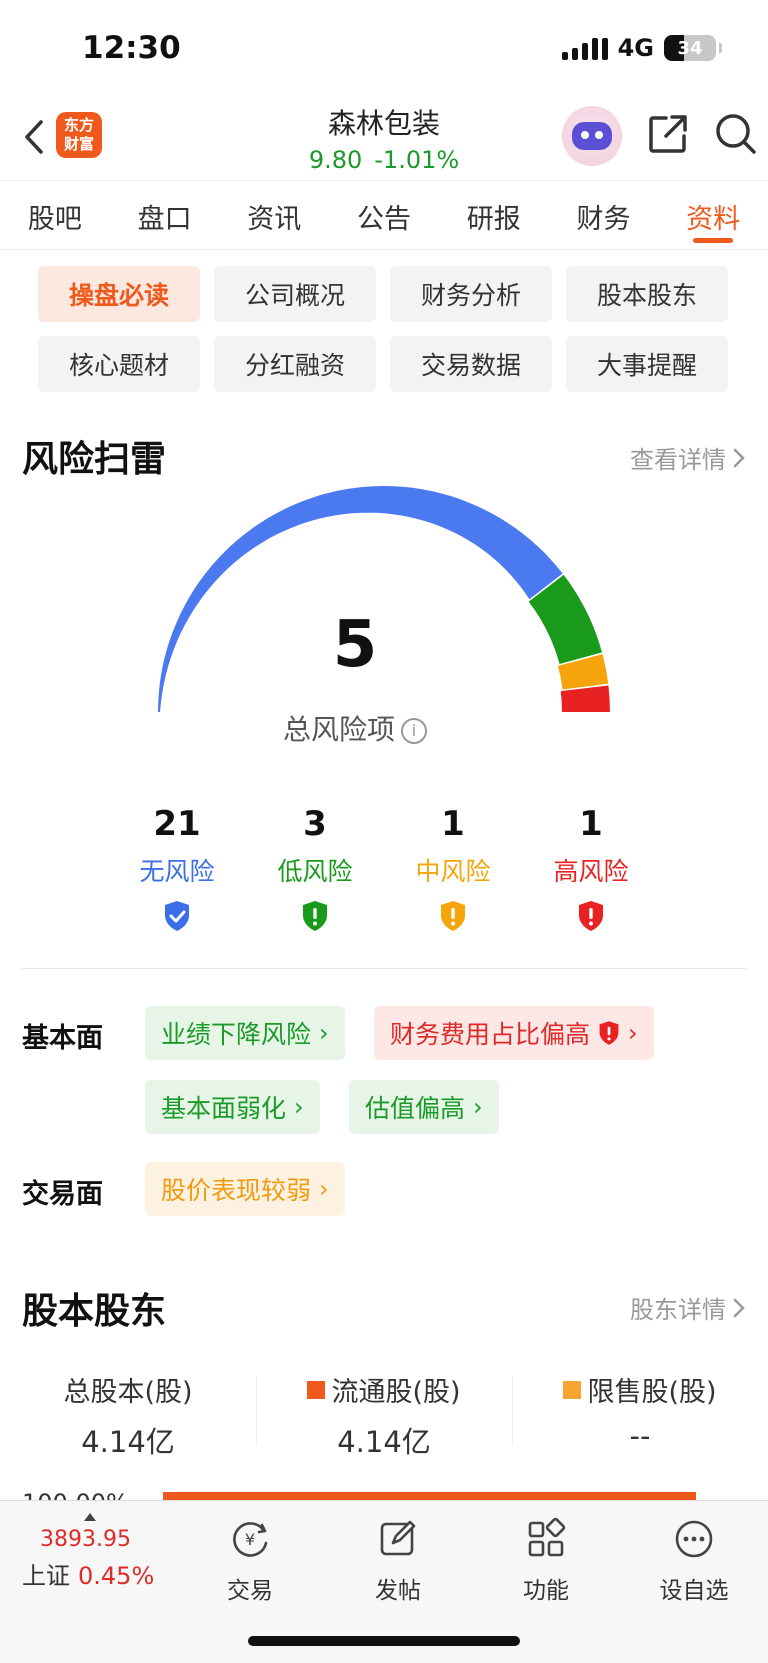  What do you see at coordinates (384, 1641) in the screenshot?
I see `home-indicator` at bounding box center [384, 1641].